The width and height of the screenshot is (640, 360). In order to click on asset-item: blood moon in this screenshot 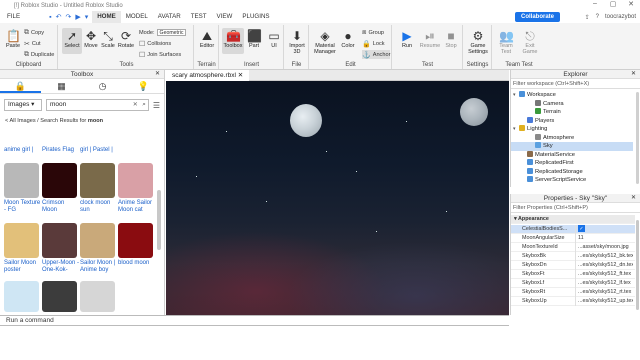, I will do `click(137, 245)`.